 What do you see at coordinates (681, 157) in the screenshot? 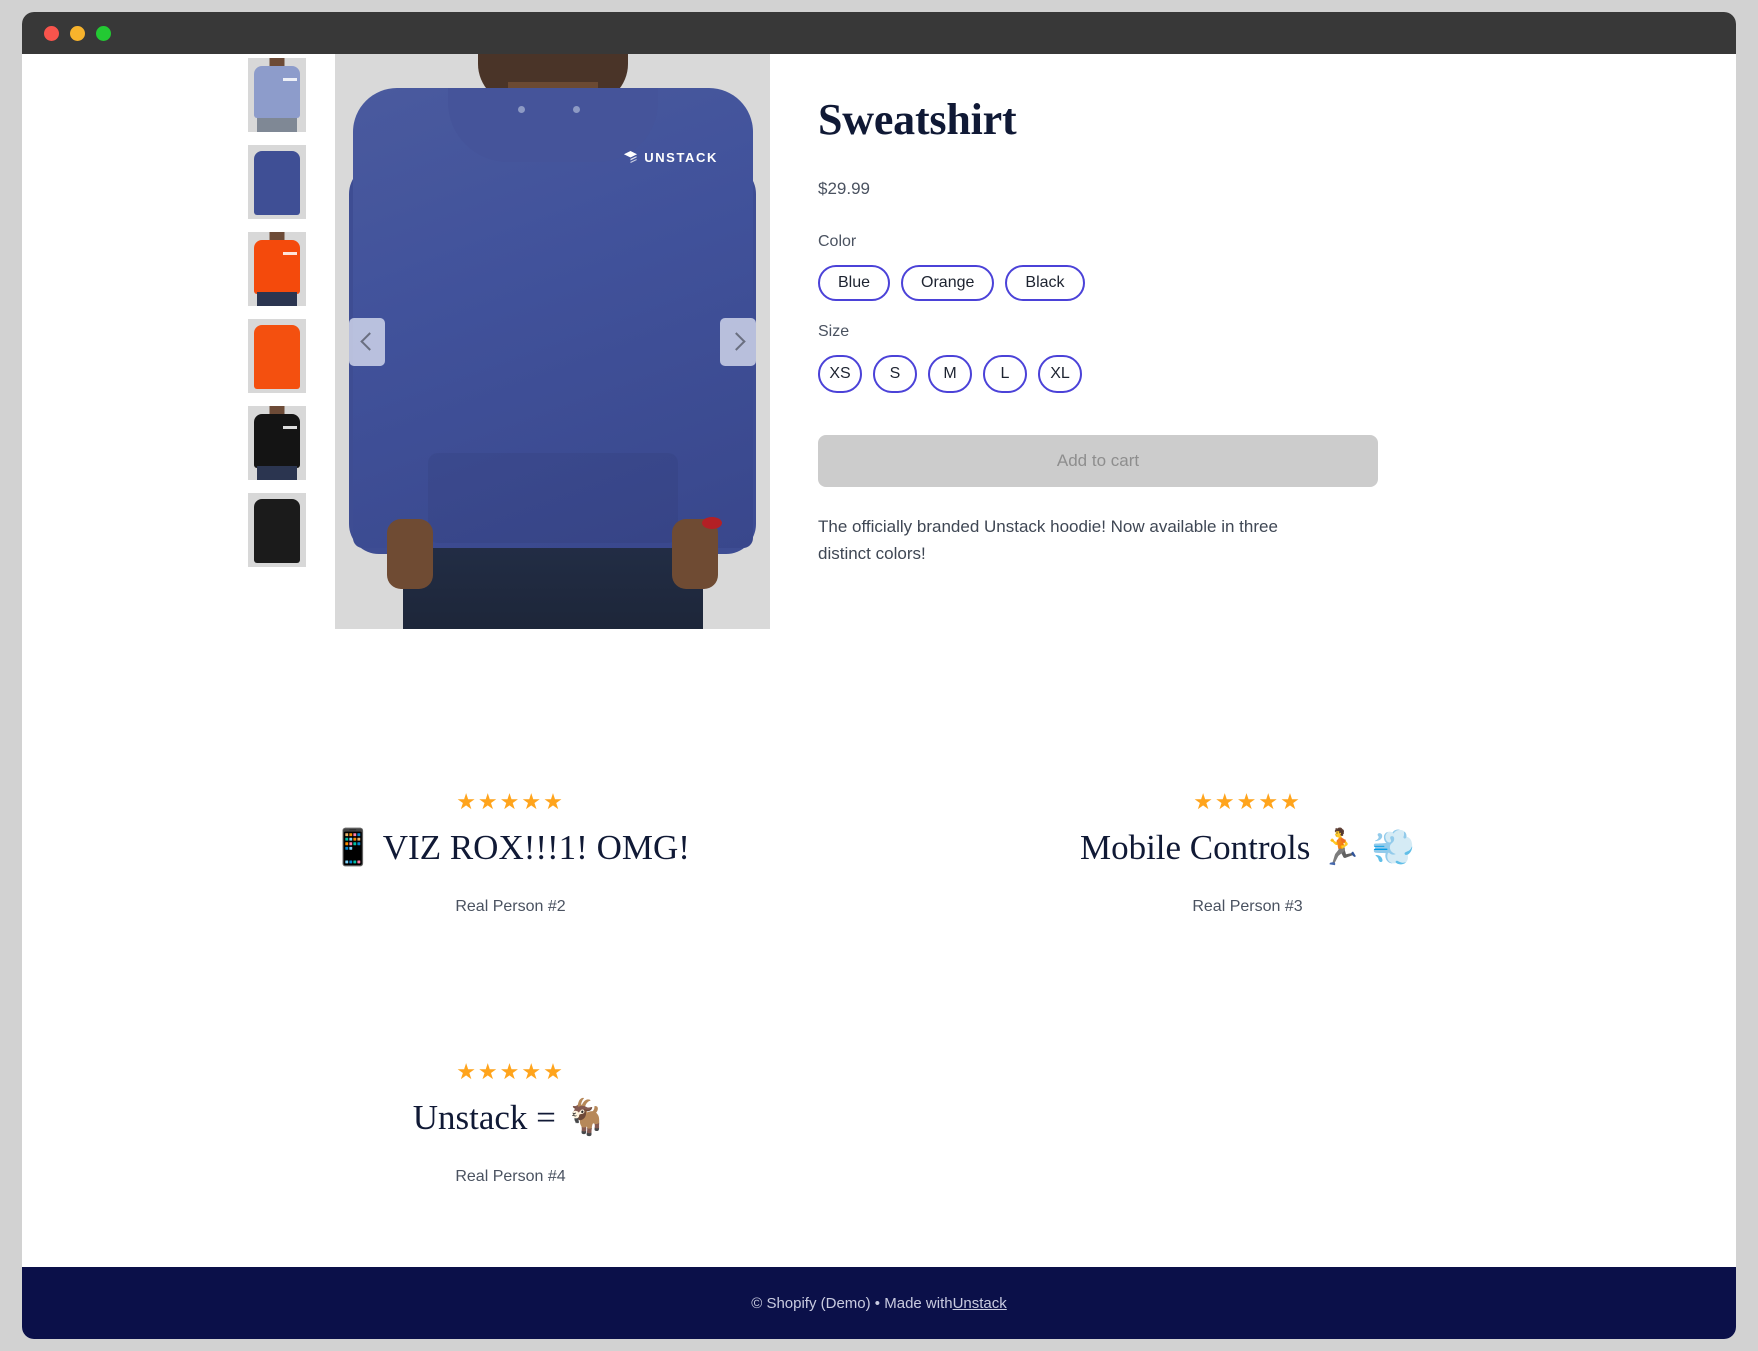
I see `unstack-wordmark: UNSTACK` at bounding box center [681, 157].